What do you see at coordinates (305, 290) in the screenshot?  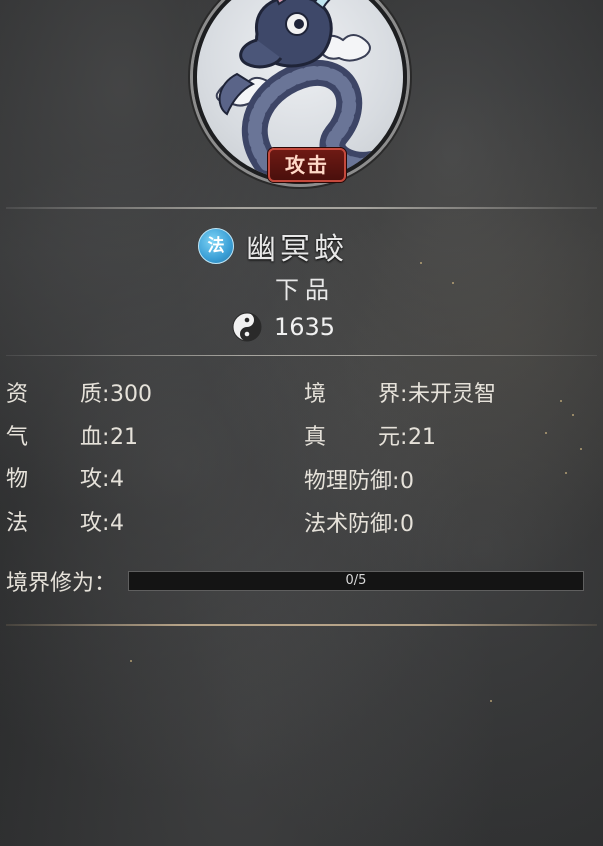 I see `pet-grade: 下品` at bounding box center [305, 290].